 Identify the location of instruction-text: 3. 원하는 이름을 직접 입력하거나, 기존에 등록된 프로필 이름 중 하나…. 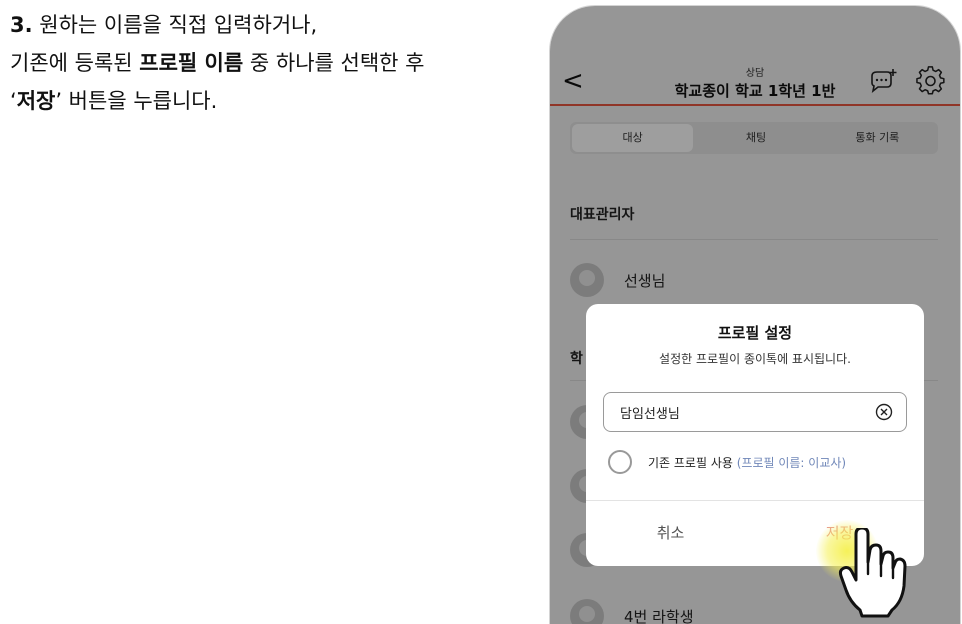
(270, 63).